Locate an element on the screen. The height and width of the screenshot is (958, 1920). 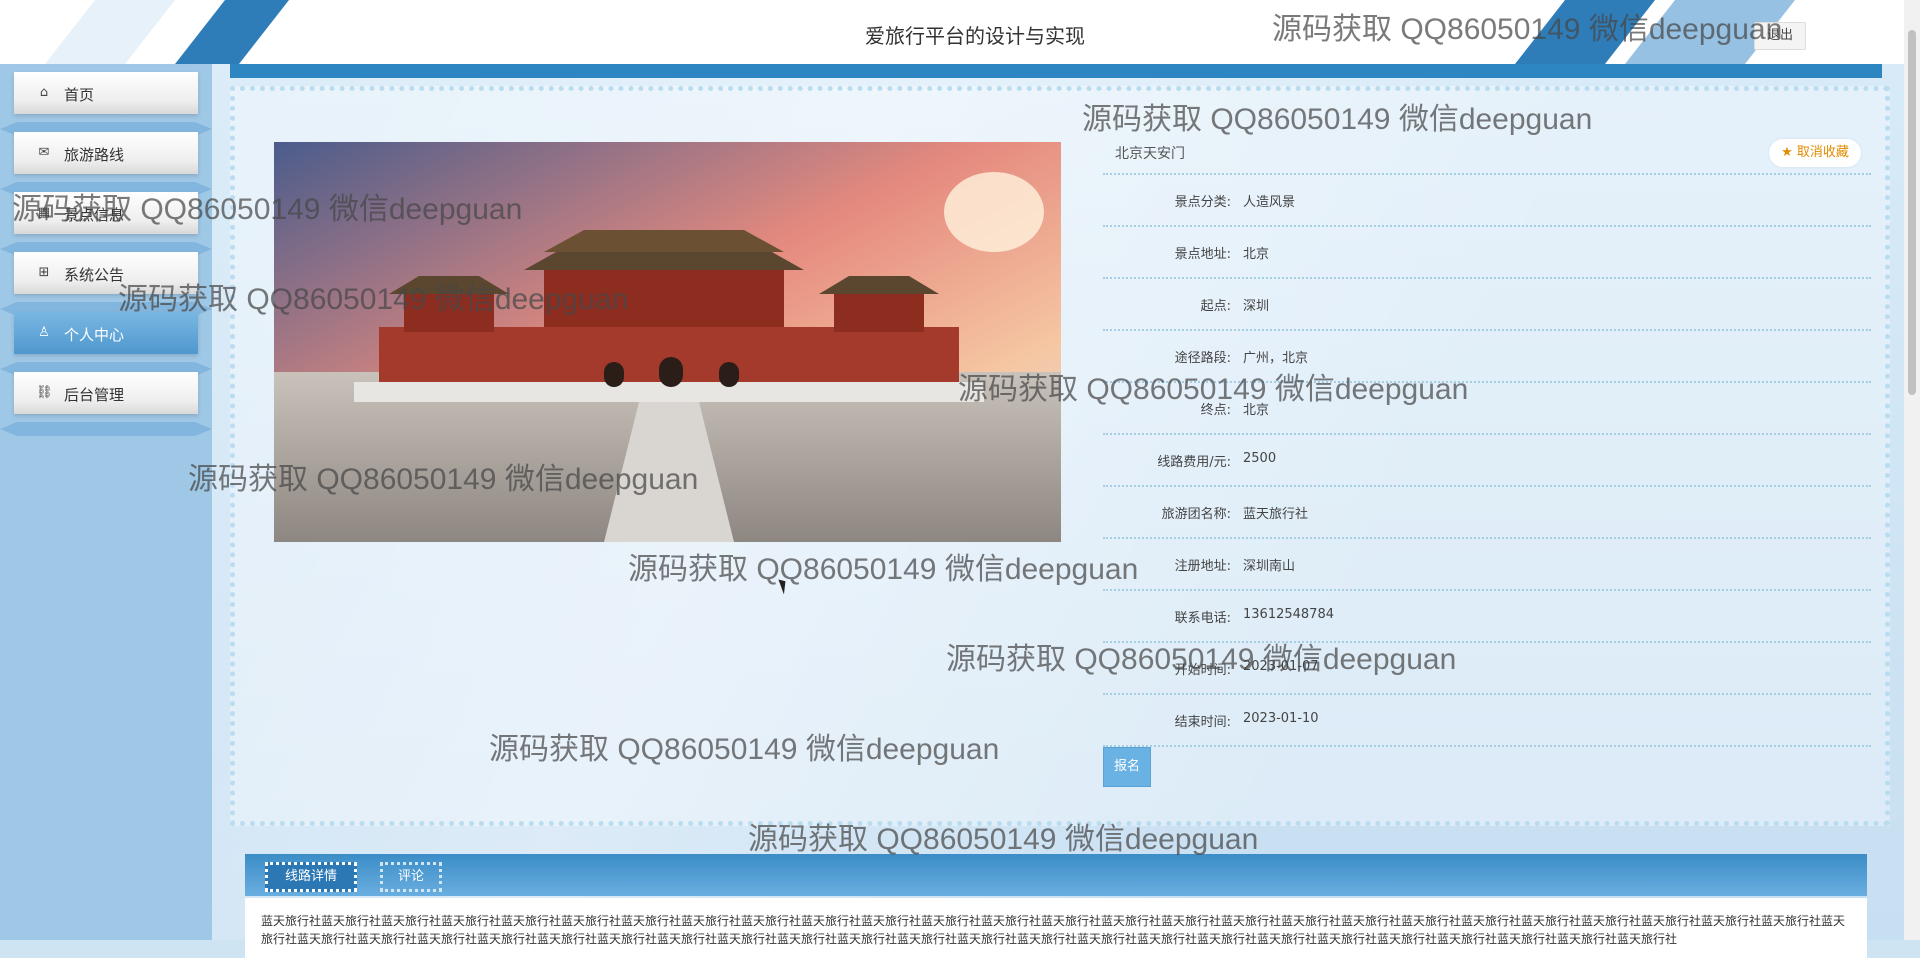
scroll-thumb is located at coordinates (1912, 212).